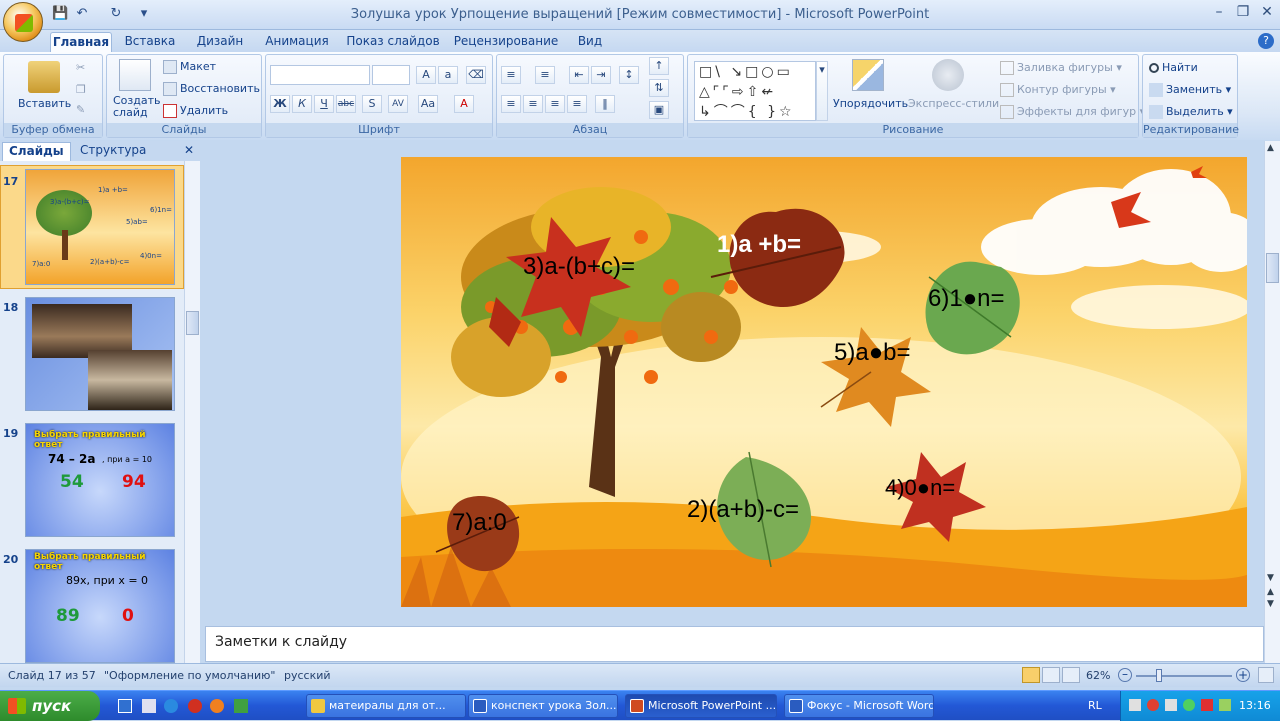 The image size is (1280, 721). Describe the element at coordinates (953, 103) in the screenshot. I see `quick-styles-button: Экспресс-стили` at that location.